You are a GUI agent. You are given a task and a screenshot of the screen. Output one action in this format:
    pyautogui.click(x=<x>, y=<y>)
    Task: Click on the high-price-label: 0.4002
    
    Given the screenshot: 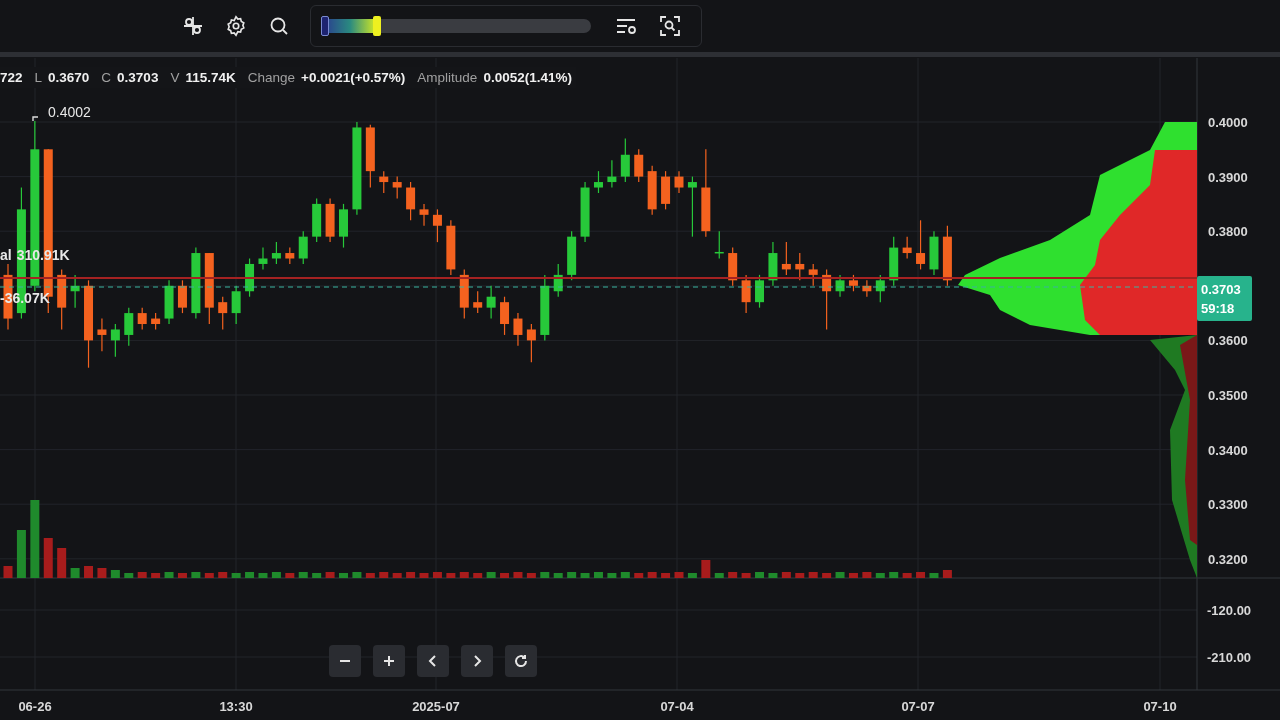 What is the action you would take?
    pyautogui.click(x=69, y=112)
    